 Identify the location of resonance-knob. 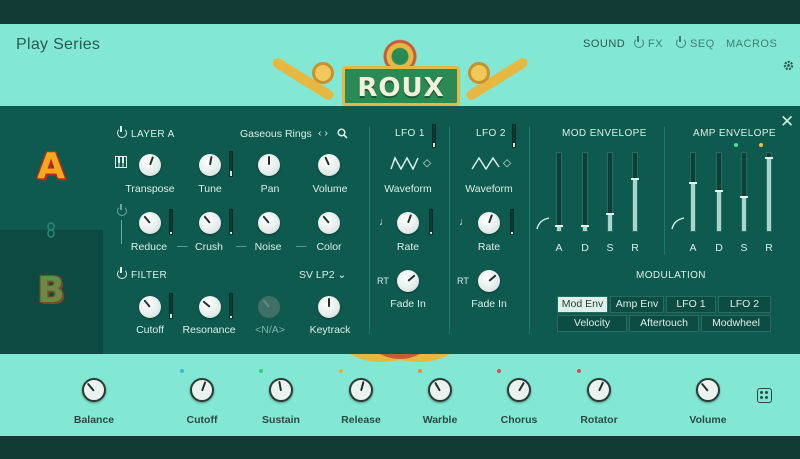
(210, 307).